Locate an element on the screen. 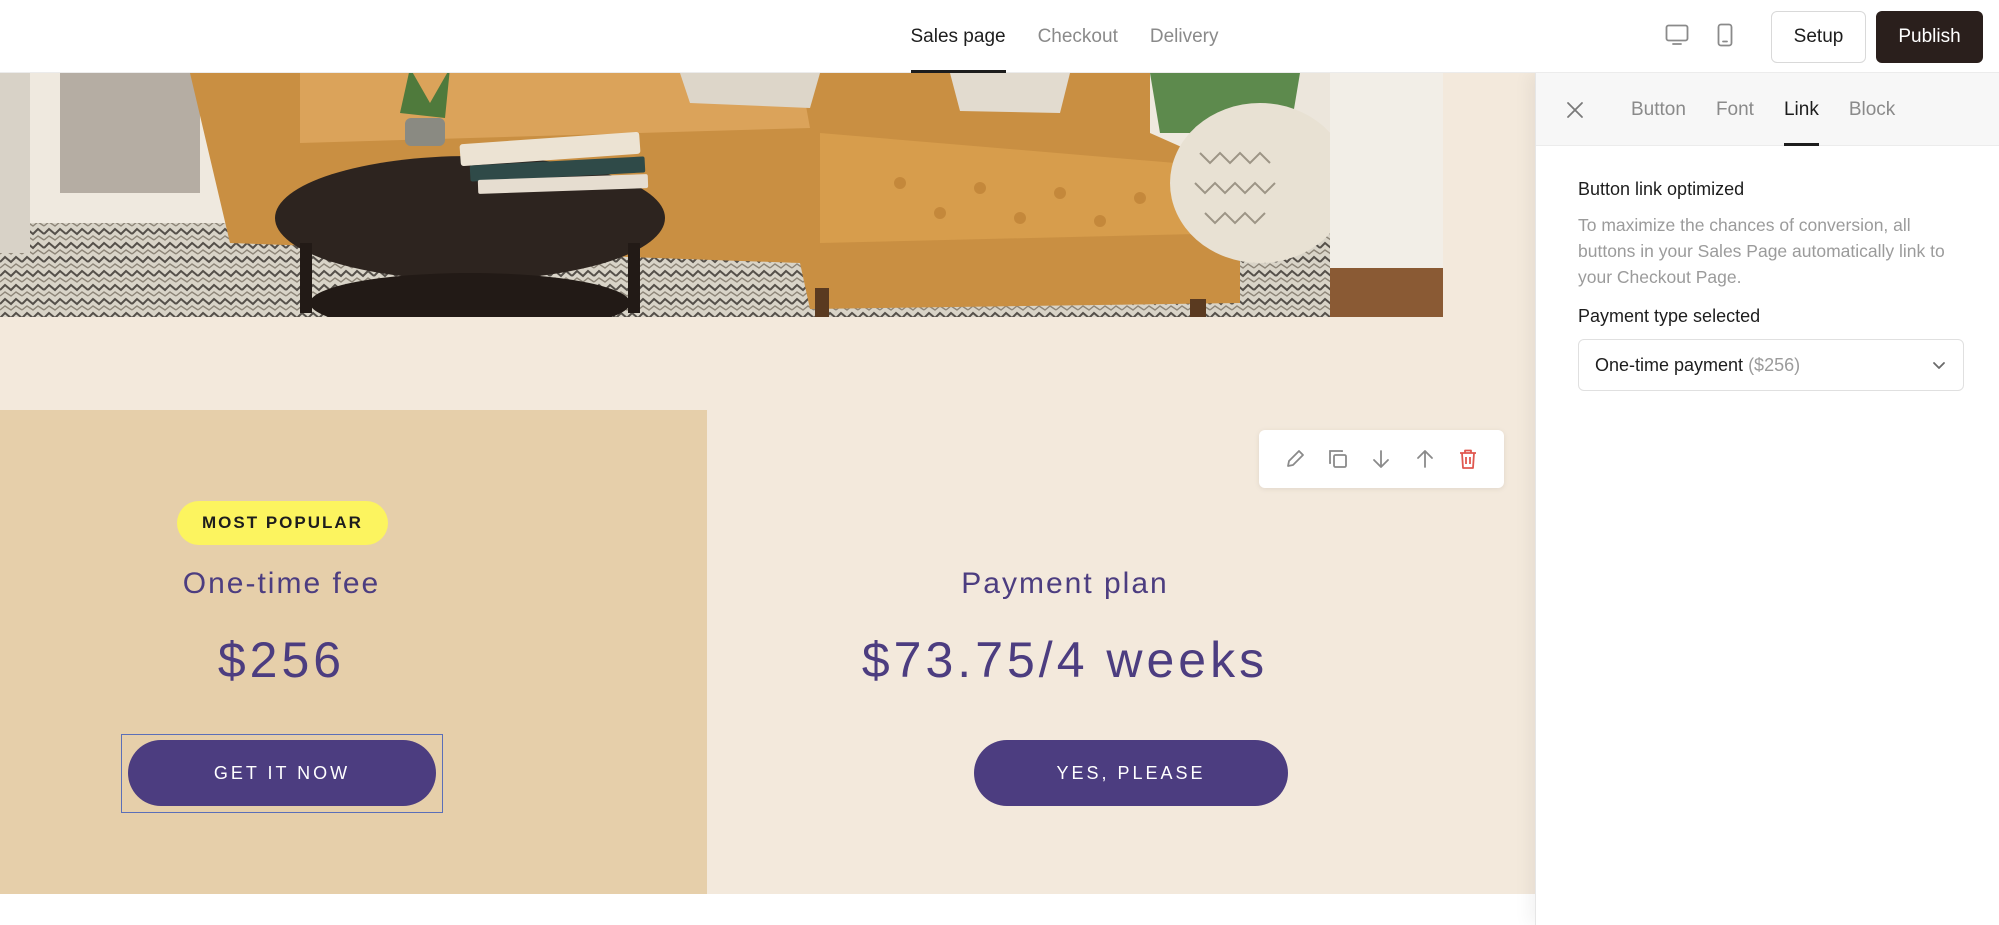 The height and width of the screenshot is (925, 1999). delete-icon is located at coordinates (1468, 459).